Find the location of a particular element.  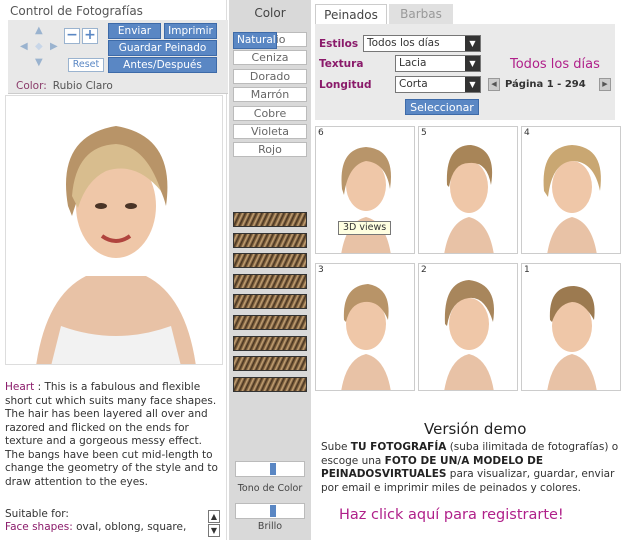

style-thumb: 2 is located at coordinates (468, 327).